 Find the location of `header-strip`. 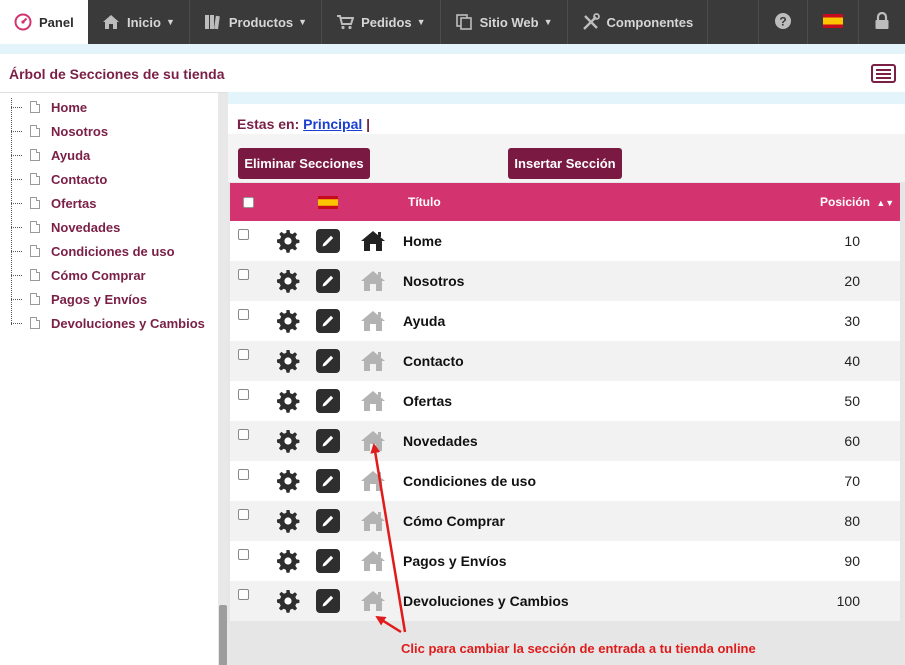

header-strip is located at coordinates (452, 49).